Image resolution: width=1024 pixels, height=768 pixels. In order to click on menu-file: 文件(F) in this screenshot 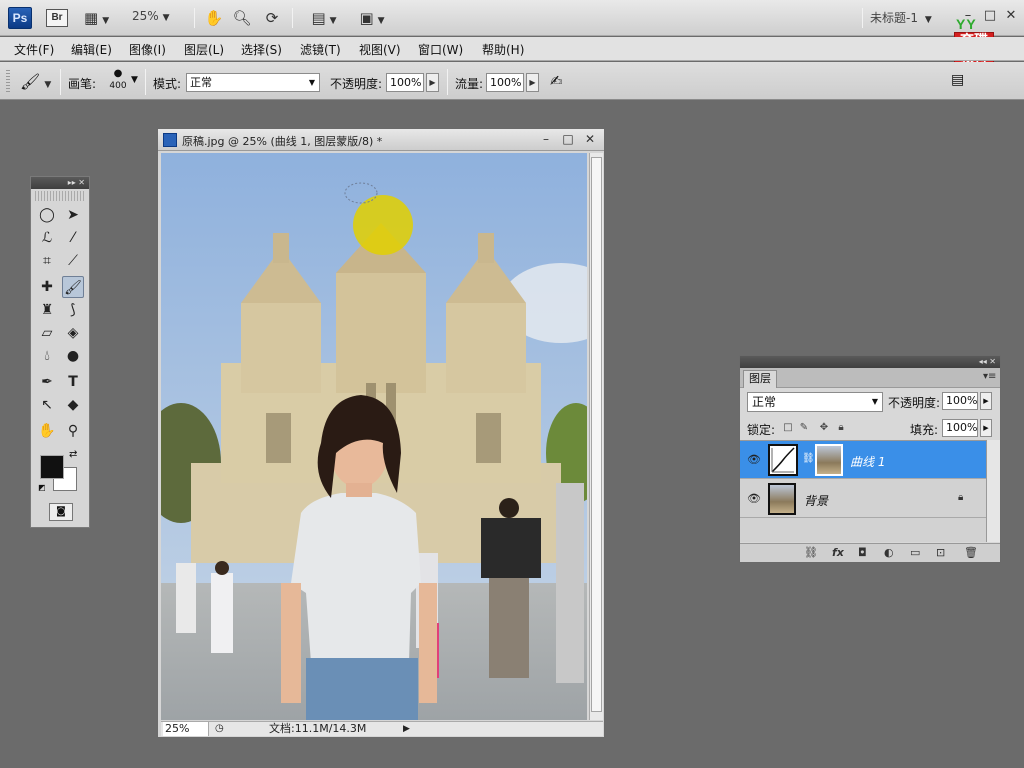, I will do `click(34, 49)`.